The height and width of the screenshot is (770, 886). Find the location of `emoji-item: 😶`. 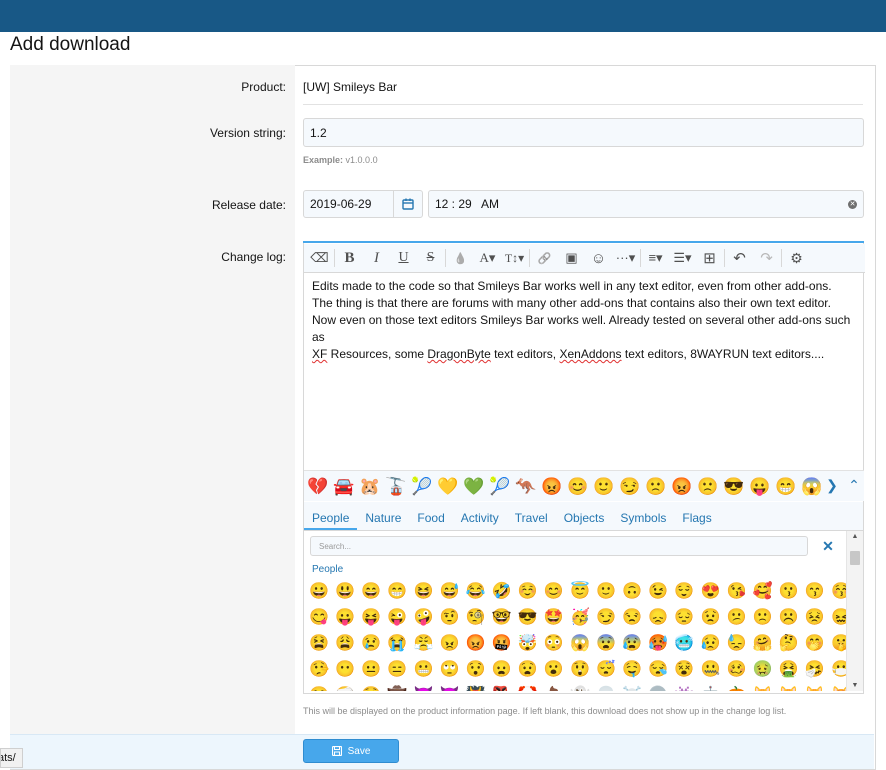

emoji-item: 😶 is located at coordinates (345, 670).